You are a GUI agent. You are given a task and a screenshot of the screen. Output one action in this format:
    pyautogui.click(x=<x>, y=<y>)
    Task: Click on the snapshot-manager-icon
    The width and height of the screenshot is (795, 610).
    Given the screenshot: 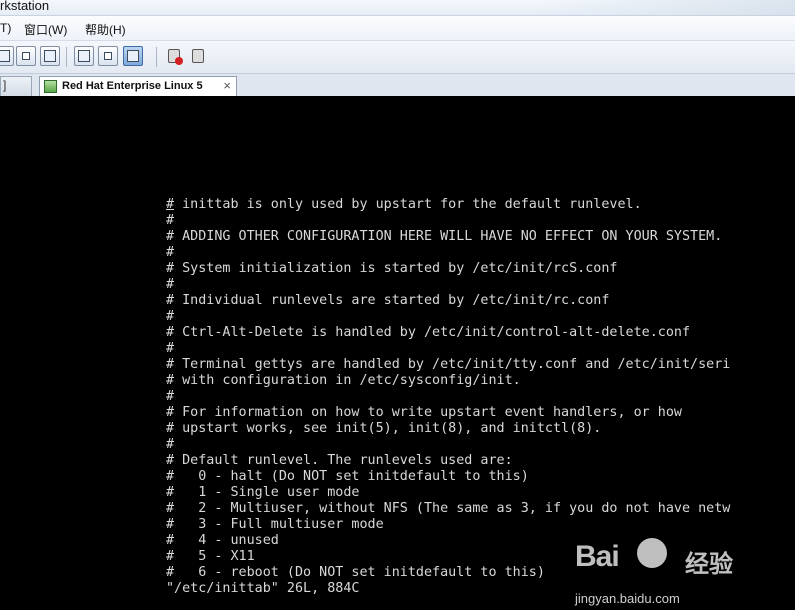 What is the action you would take?
    pyautogui.click(x=198, y=56)
    